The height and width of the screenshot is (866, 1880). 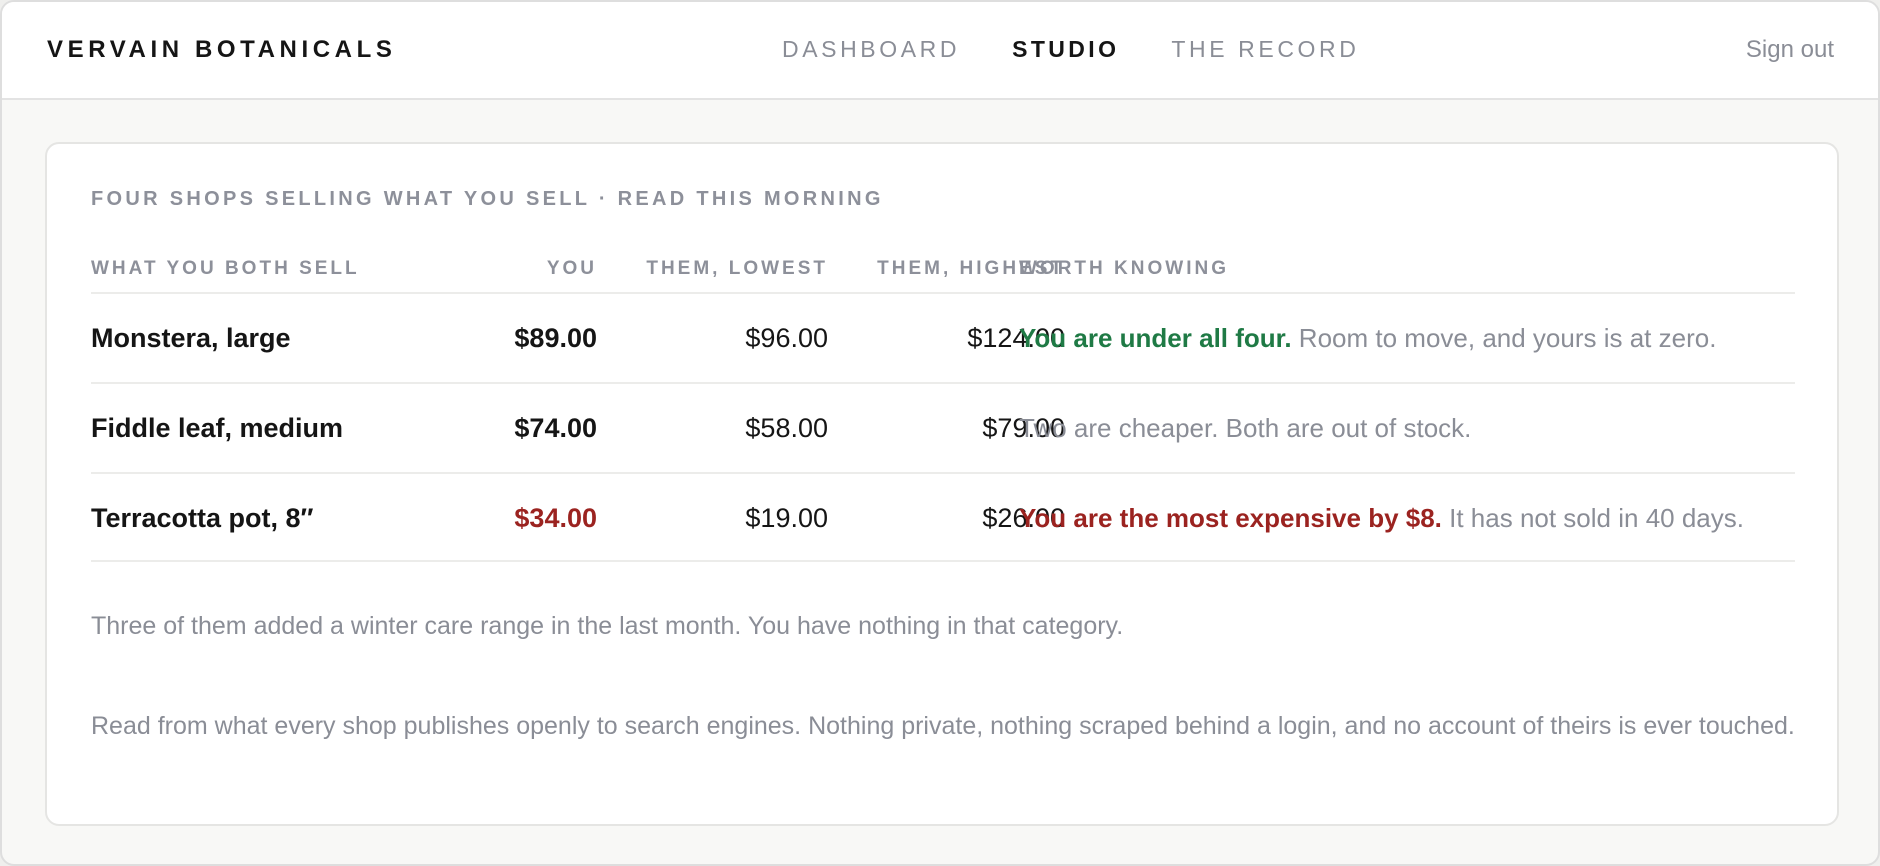 I want to click on note-highlight: You are under all four., so click(x=1155, y=338).